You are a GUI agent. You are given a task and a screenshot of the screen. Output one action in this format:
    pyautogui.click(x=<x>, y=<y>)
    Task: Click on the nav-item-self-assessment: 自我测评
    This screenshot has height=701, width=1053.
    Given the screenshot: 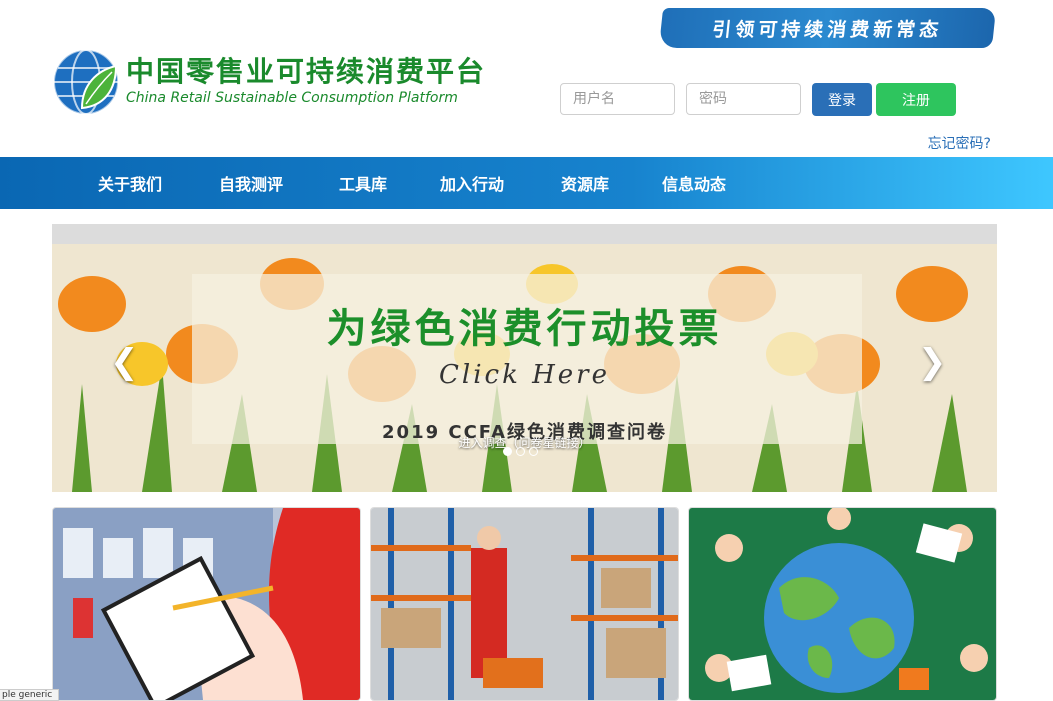 What is the action you would take?
    pyautogui.click(x=251, y=183)
    